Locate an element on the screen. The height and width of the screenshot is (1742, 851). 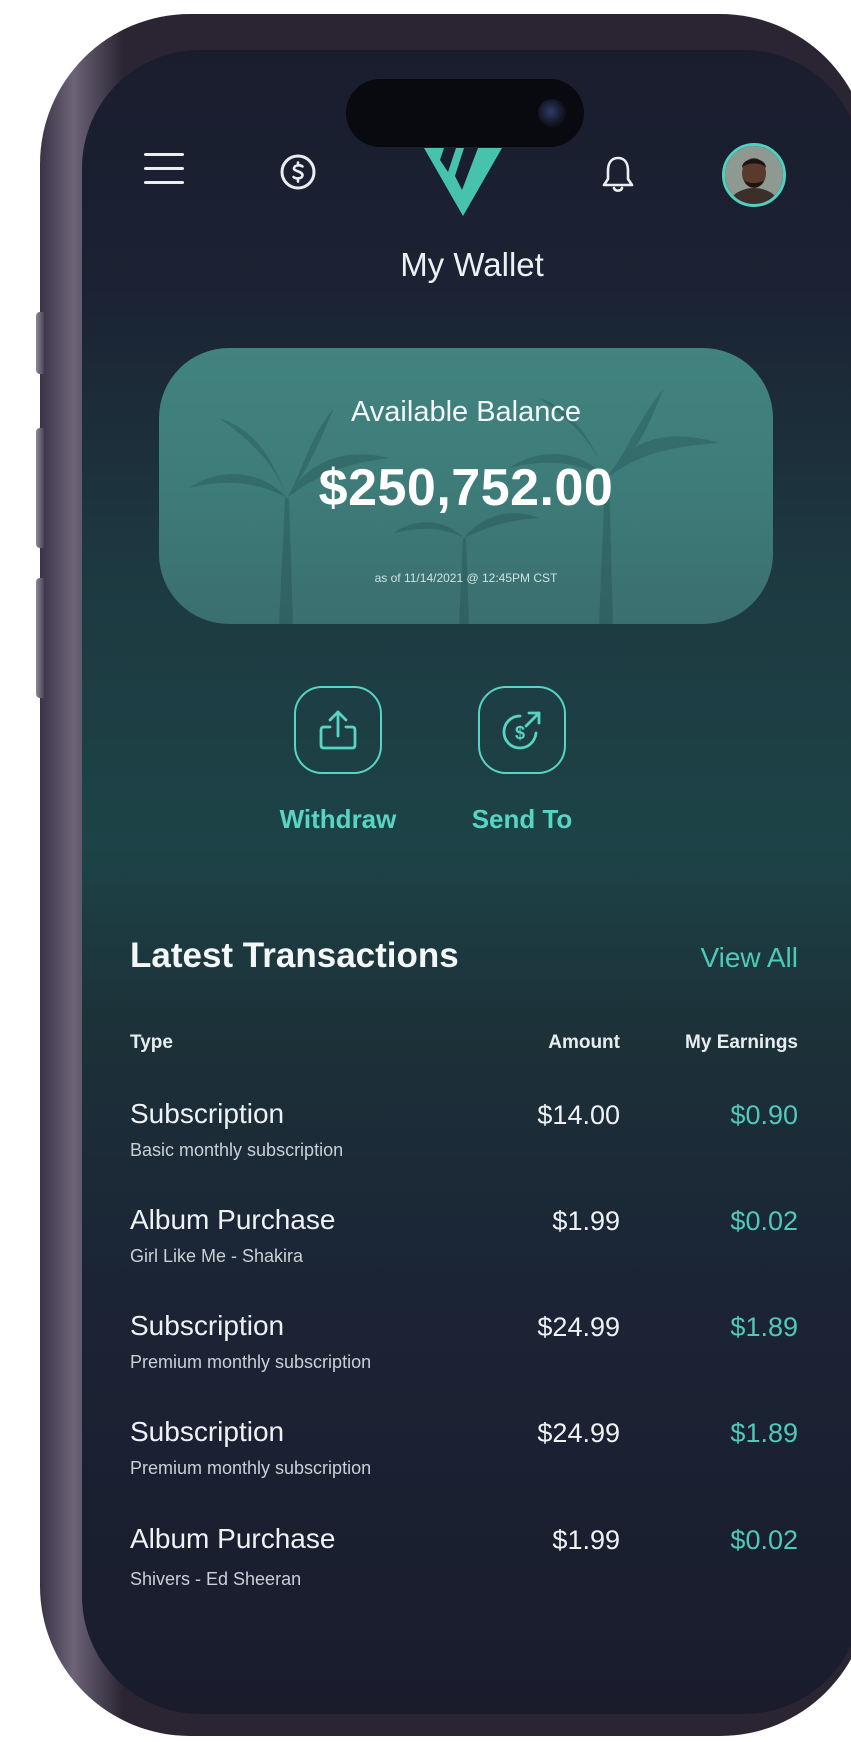
column-header-amount: Amount is located at coordinates (584, 1042).